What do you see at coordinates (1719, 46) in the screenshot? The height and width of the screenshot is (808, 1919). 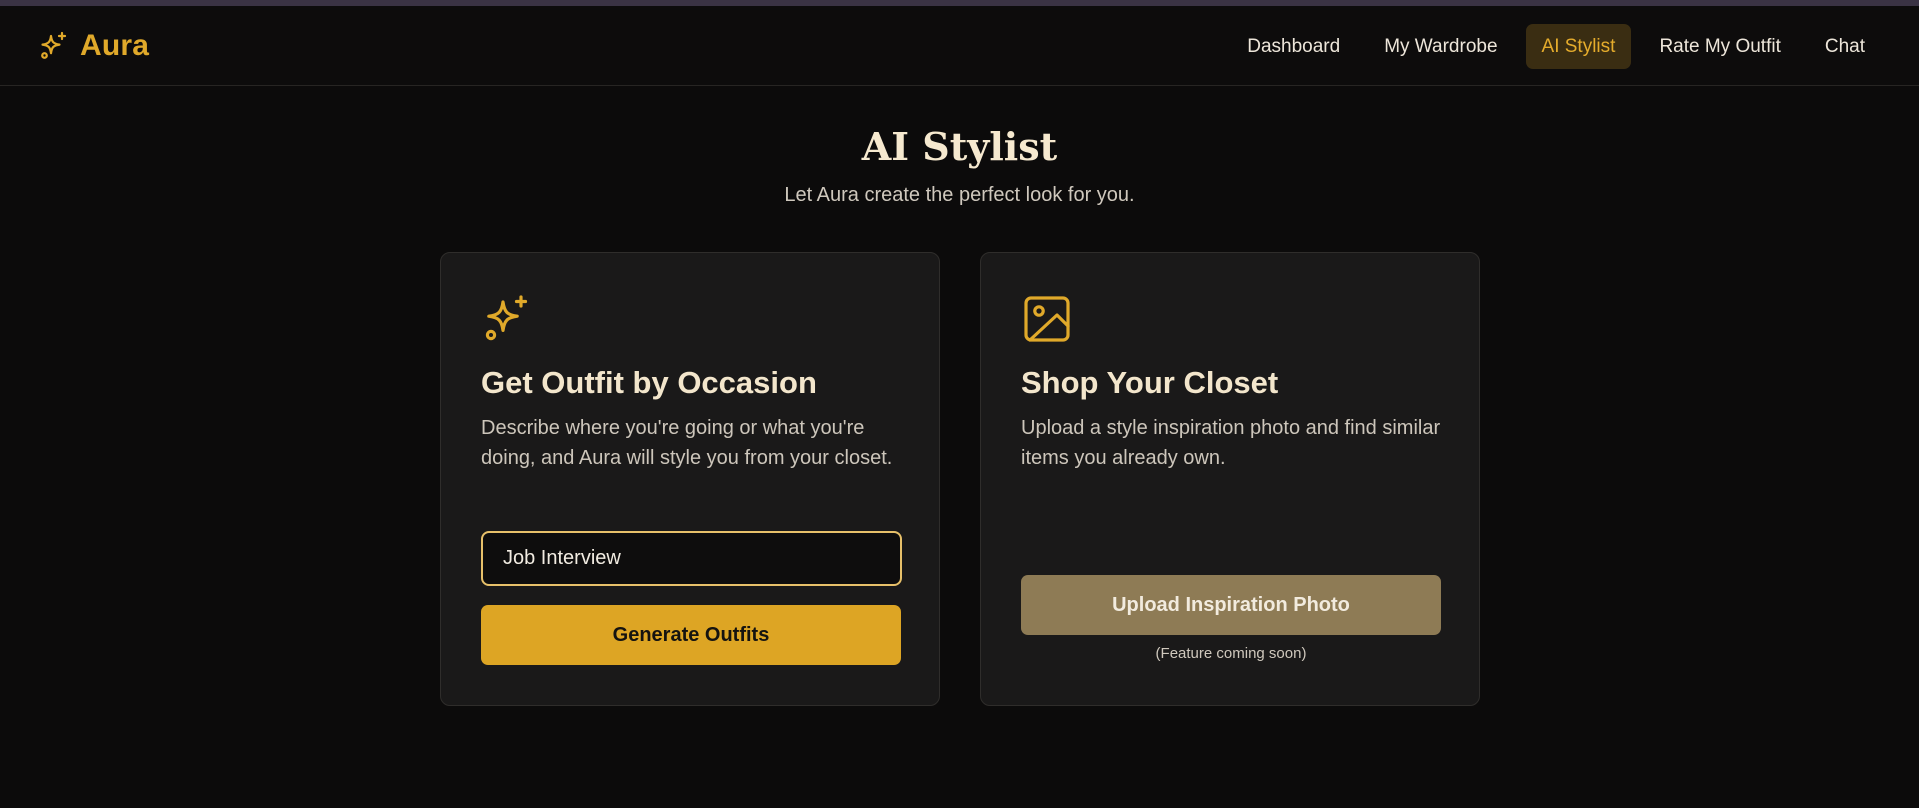 I see `nav-item-rate-my-outfit: Rate My Outfit` at bounding box center [1719, 46].